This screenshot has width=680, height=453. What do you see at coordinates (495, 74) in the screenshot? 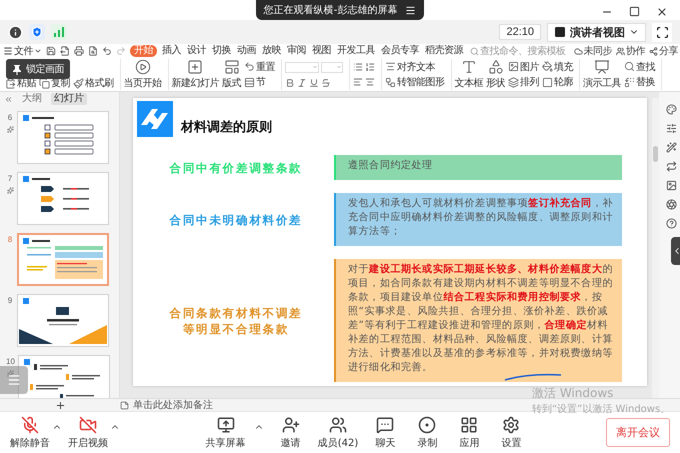
I see `ribbon-button: 形状` at bounding box center [495, 74].